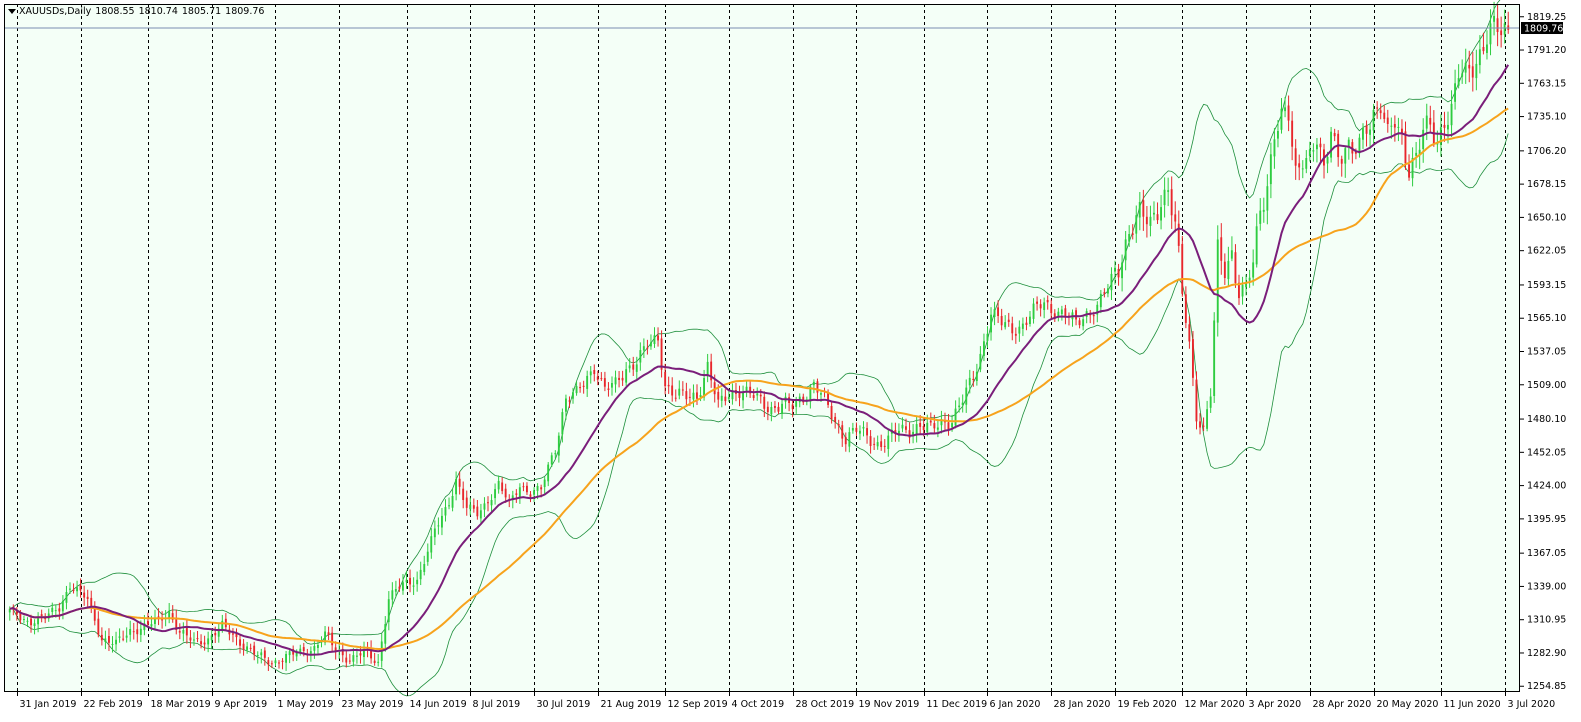 This screenshot has height=722, width=1581. What do you see at coordinates (1532, 704) in the screenshot?
I see `x-tick-label: 3 Jul 2020` at bounding box center [1532, 704].